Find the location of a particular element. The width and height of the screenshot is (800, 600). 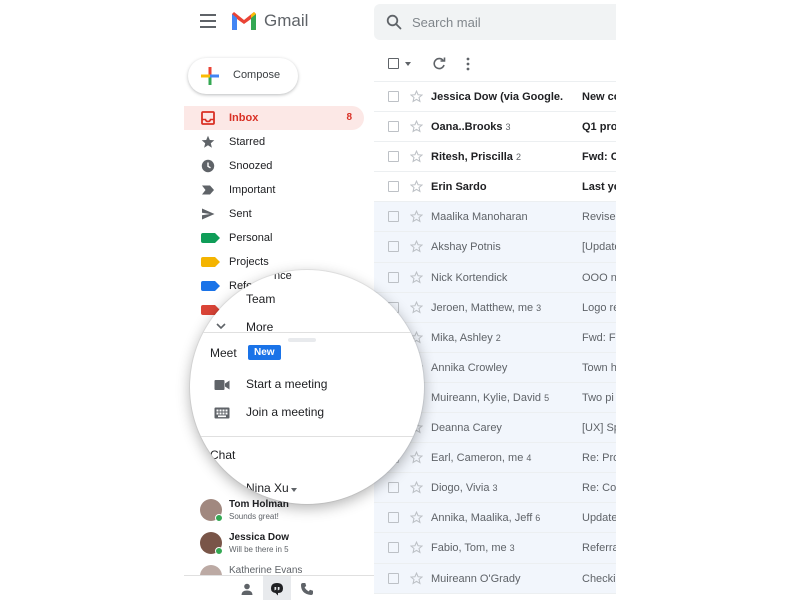

mail-sender: Jeroen, Matthew, me 3 is located at coordinates (506, 308).